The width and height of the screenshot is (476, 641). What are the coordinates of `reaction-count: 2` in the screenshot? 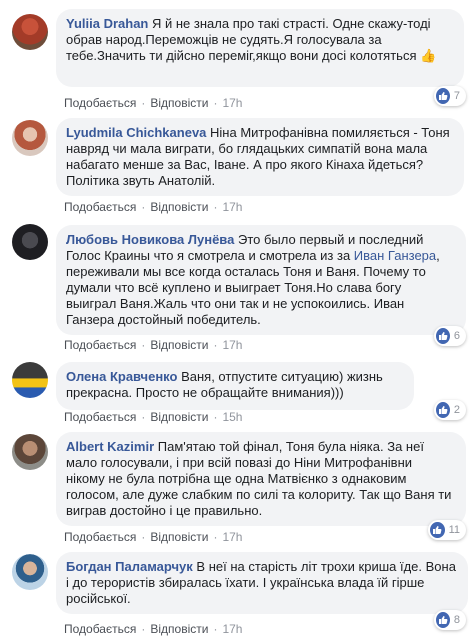 It's located at (450, 410).